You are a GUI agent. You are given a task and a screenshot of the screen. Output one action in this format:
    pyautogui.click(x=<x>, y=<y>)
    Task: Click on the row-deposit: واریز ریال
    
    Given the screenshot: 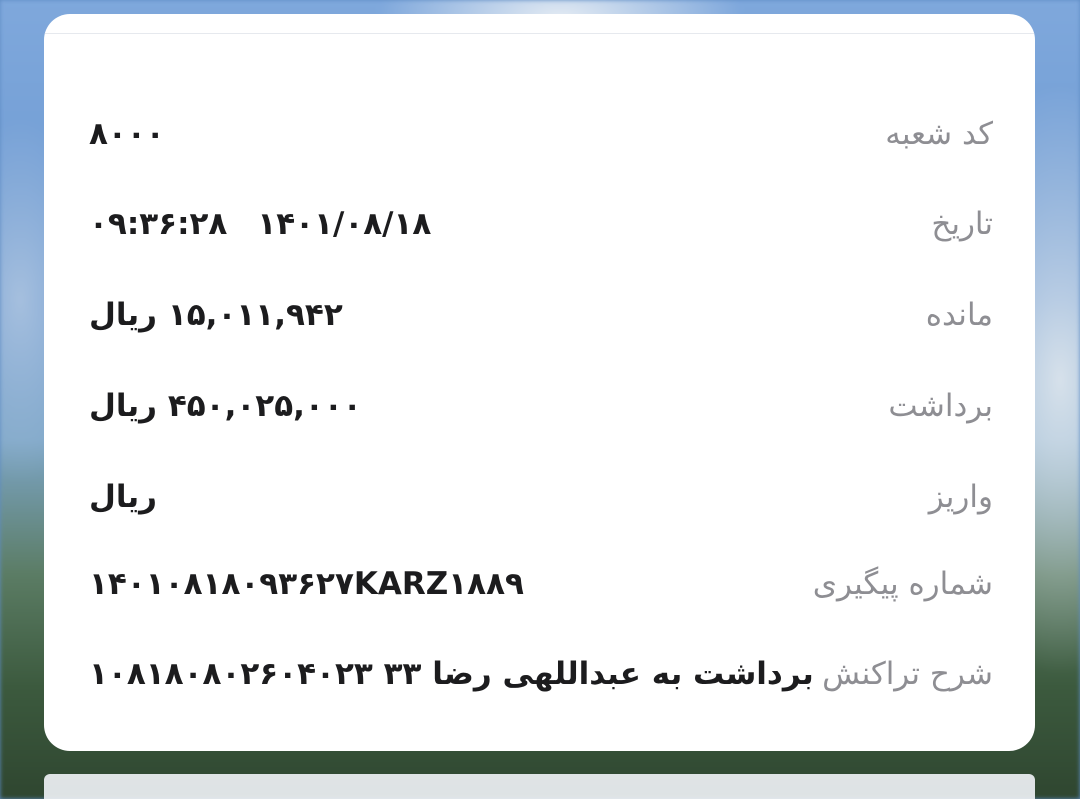 What is the action you would take?
    pyautogui.click(x=539, y=497)
    